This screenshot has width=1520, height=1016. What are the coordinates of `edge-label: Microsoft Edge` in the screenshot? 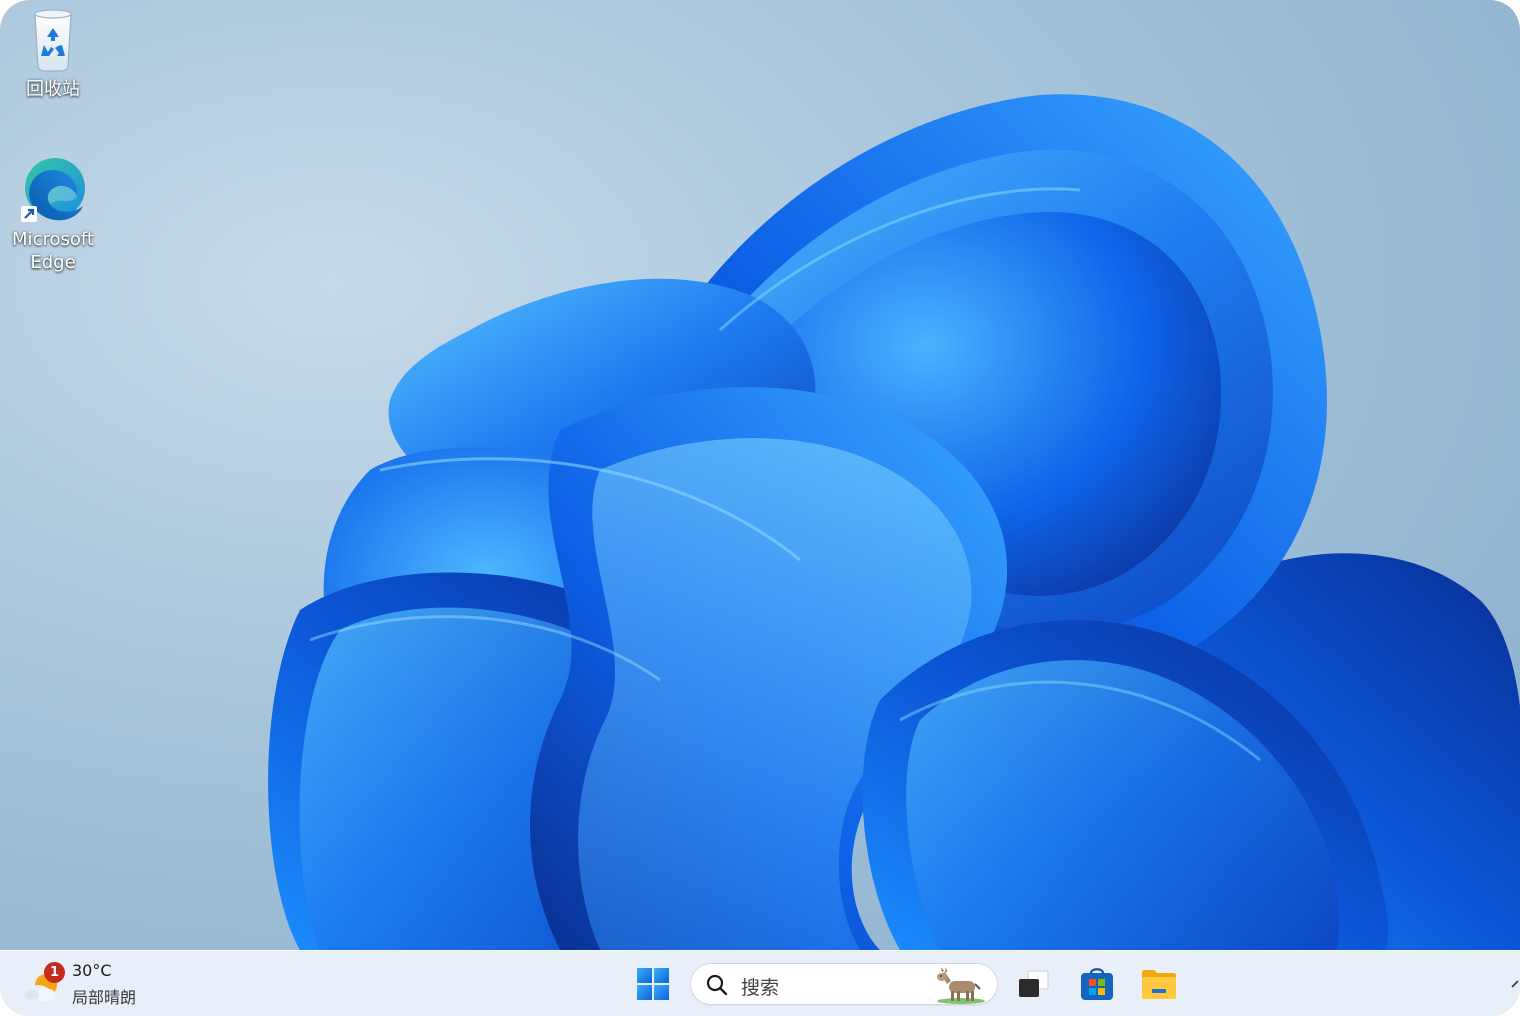 It's located at (53, 251).